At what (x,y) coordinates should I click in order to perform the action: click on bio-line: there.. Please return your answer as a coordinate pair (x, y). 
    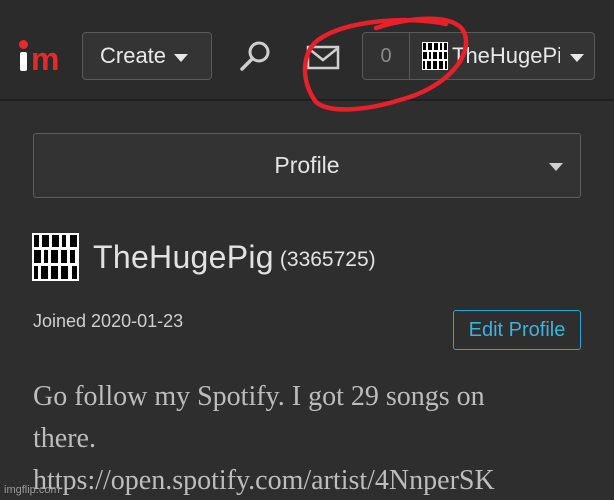
    Looking at the image, I should click on (64, 438).